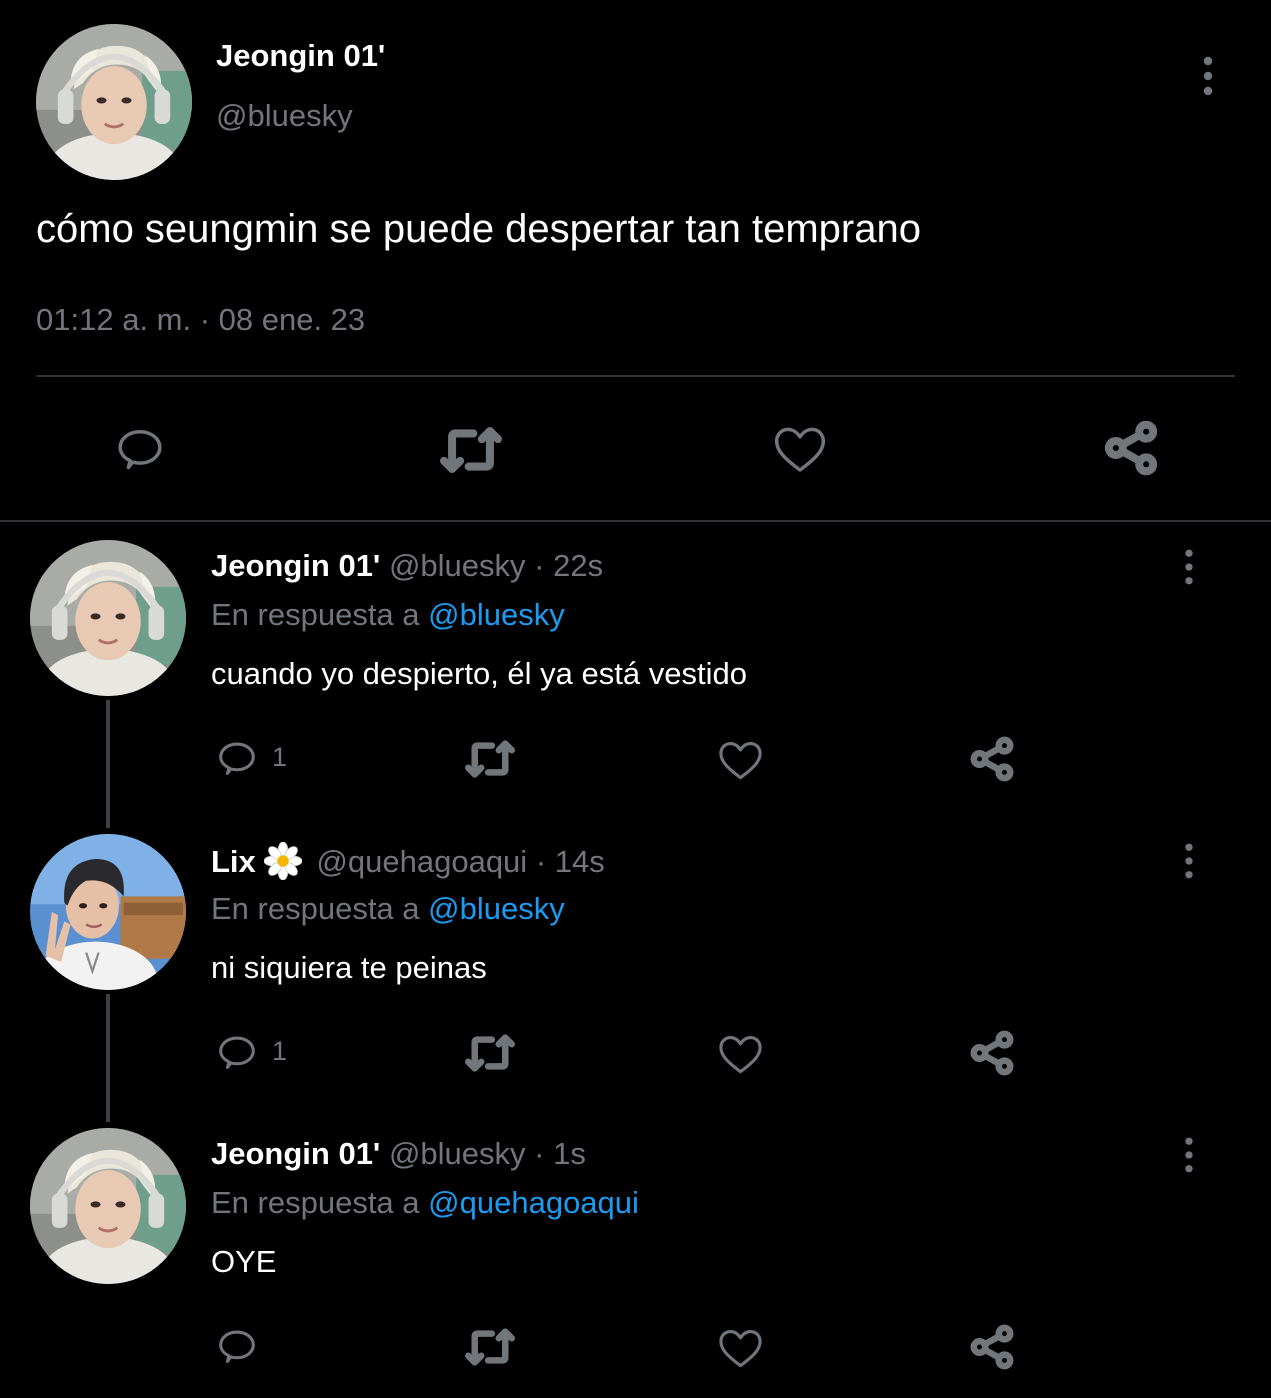 This screenshot has width=1271, height=1398. What do you see at coordinates (479, 673) in the screenshot?
I see `reply-text: cuando yo despierto, él ya está vestido` at bounding box center [479, 673].